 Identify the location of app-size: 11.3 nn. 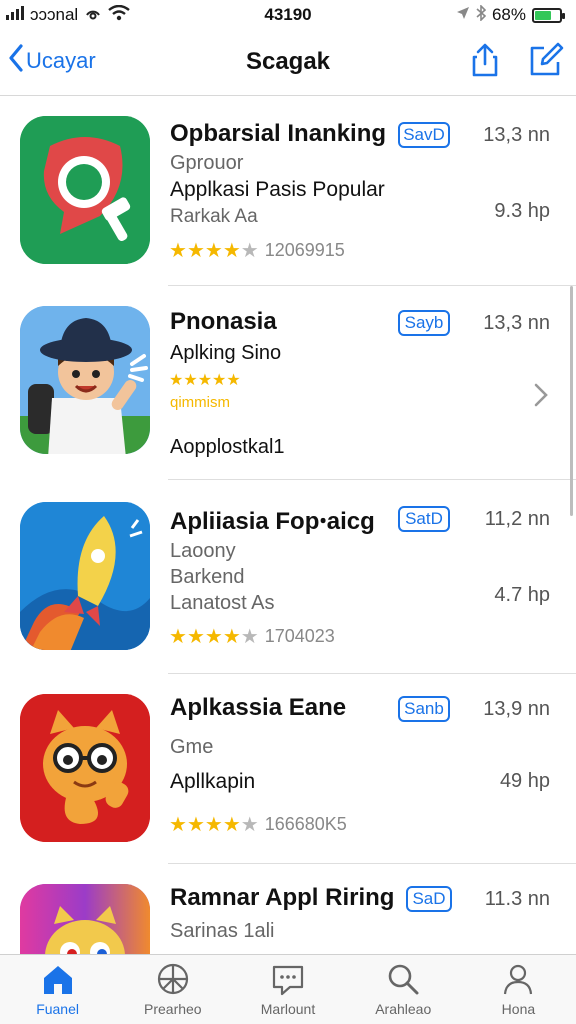
(517, 899).